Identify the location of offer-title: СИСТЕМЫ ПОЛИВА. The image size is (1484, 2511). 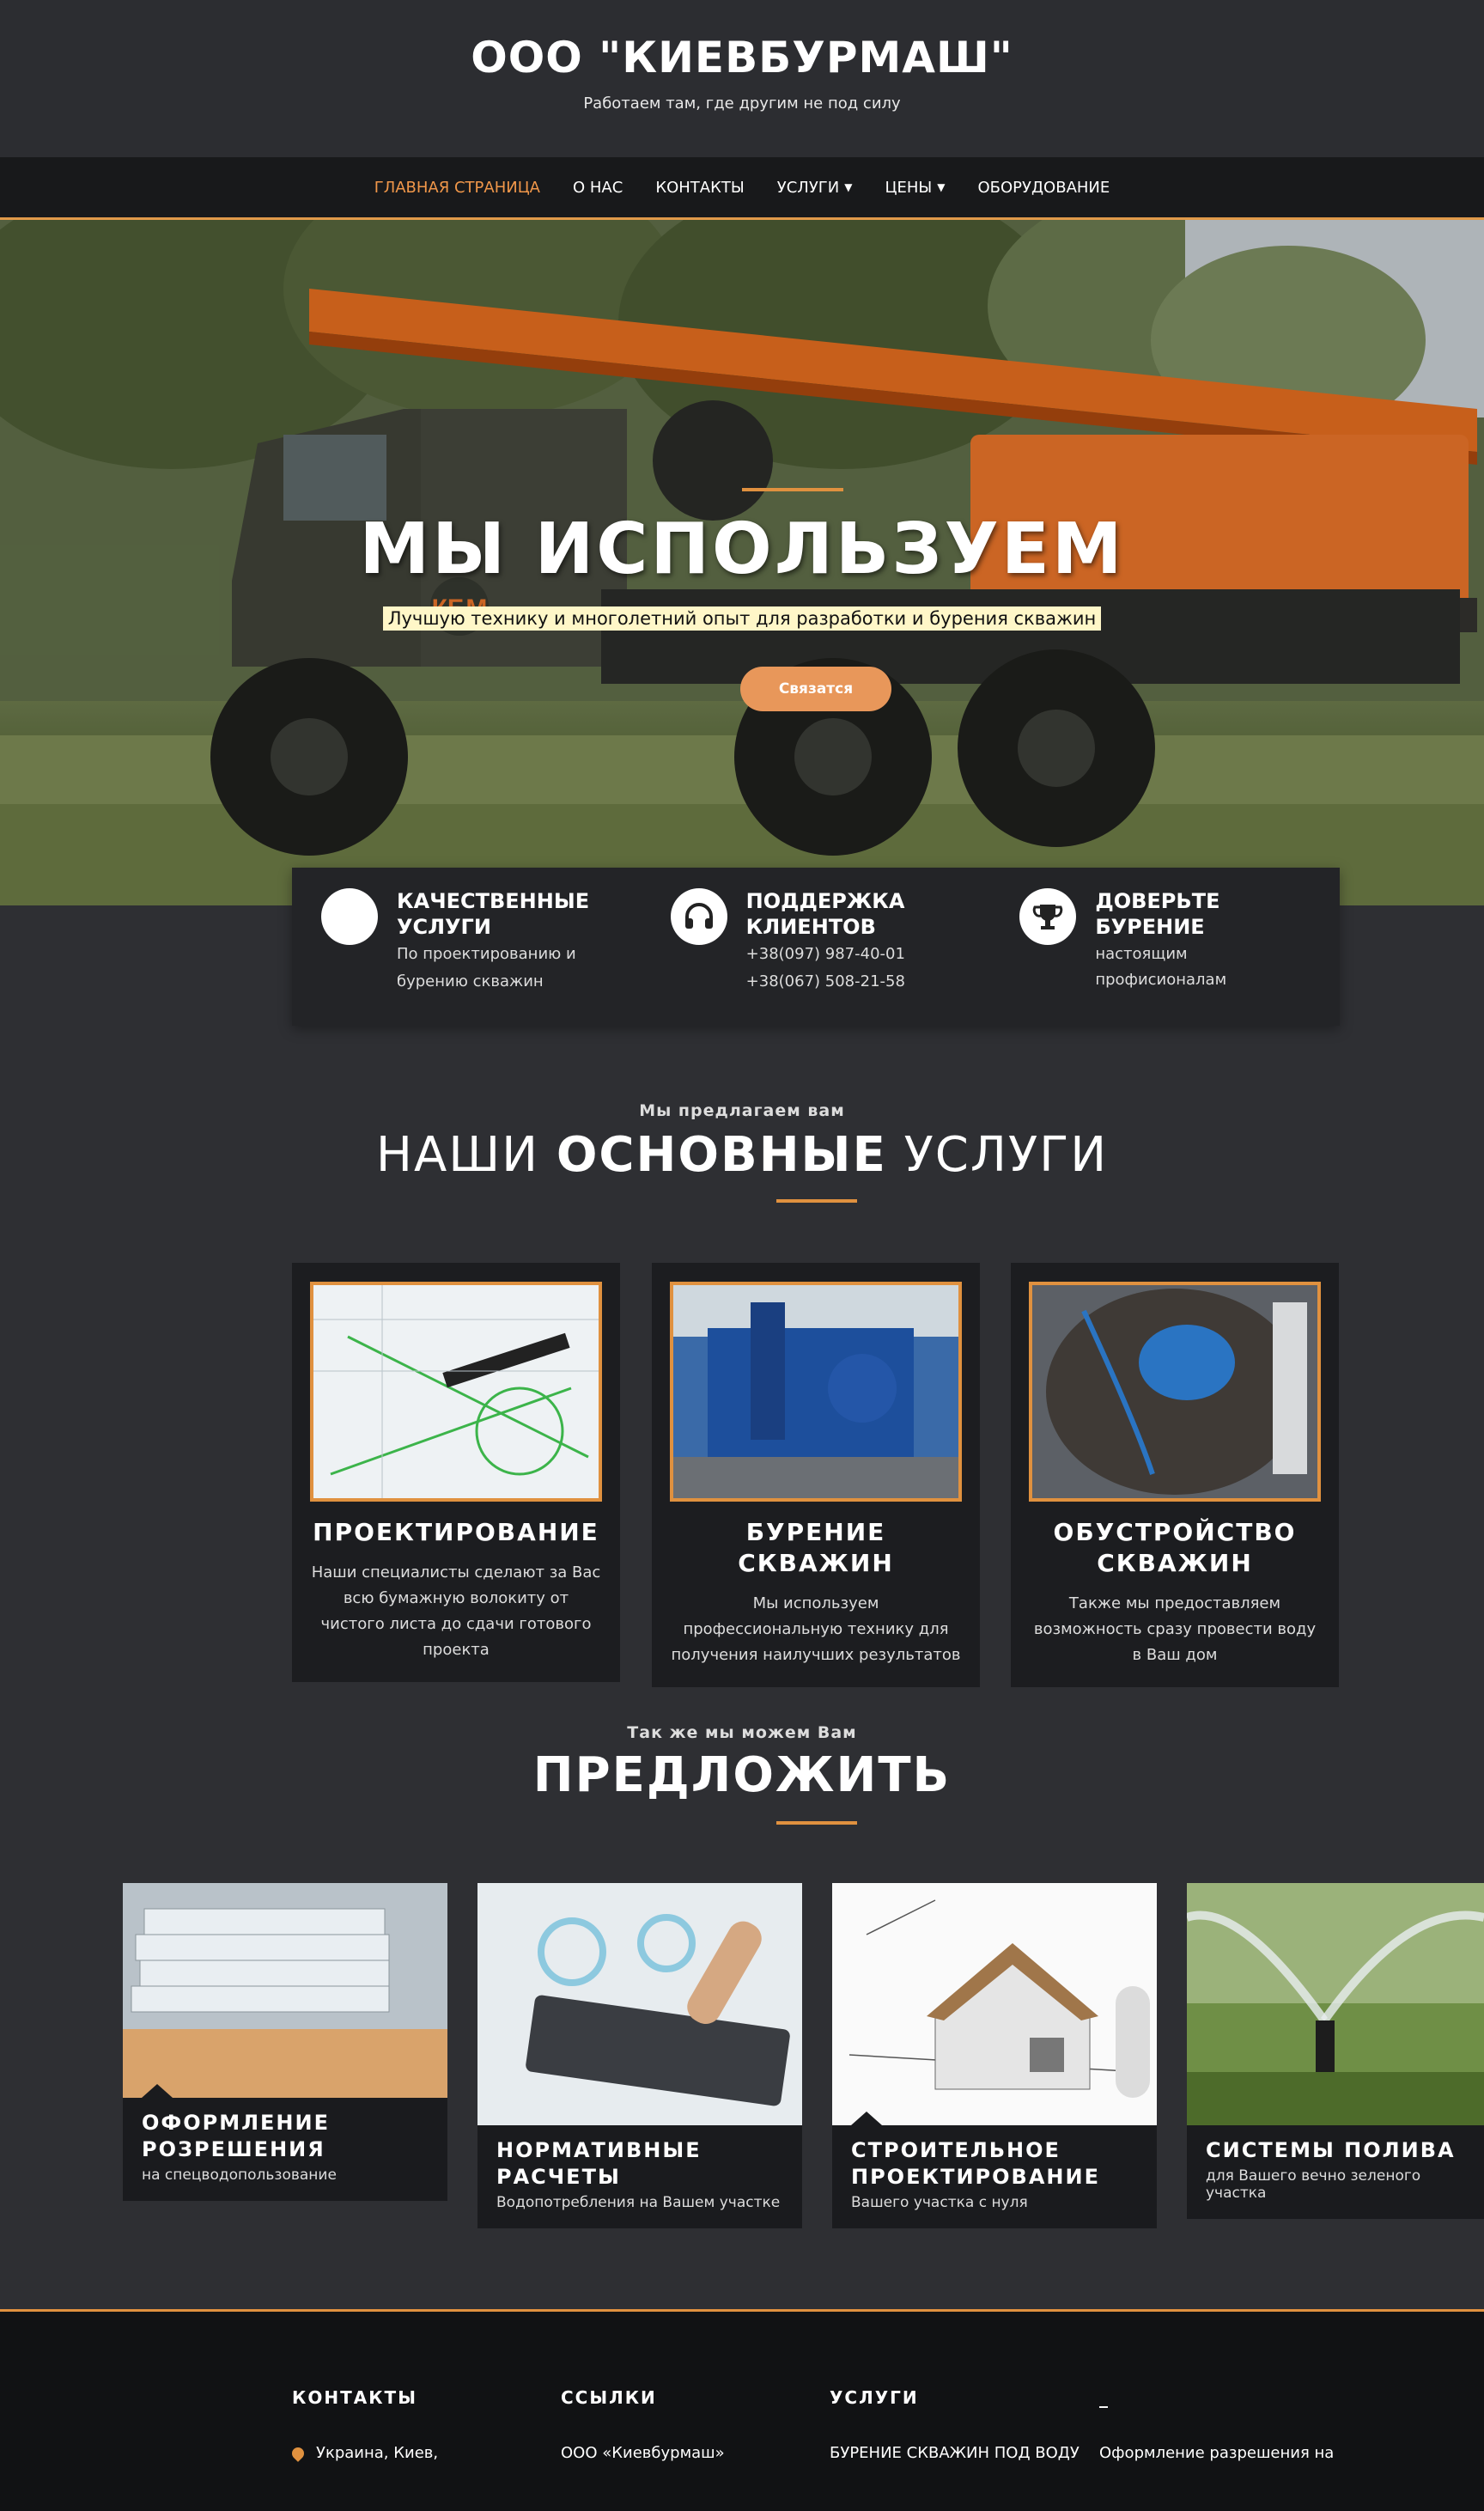
(1331, 2150).